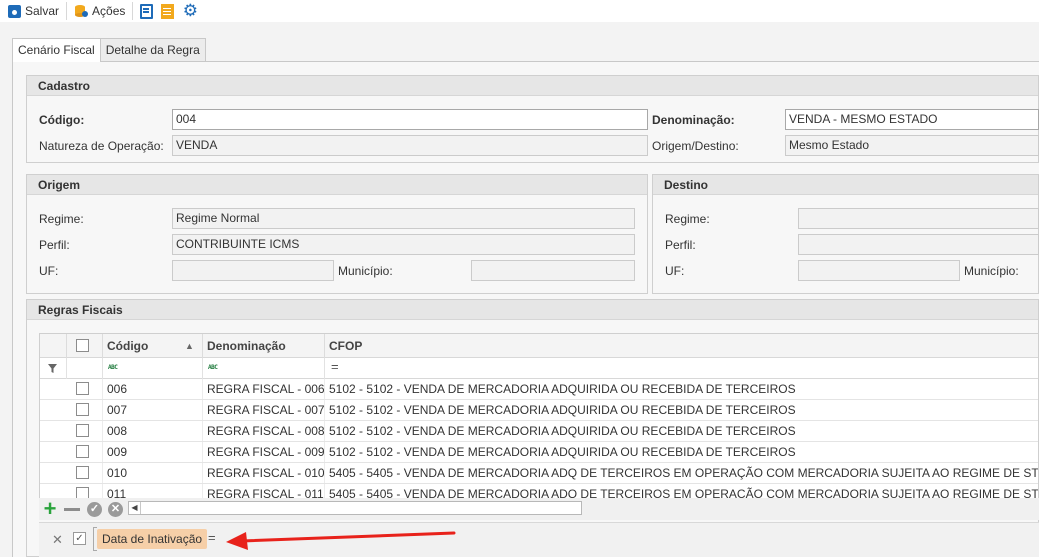  I want to click on cell-denominacao: REGRA FISCAL - 008, so click(264, 431).